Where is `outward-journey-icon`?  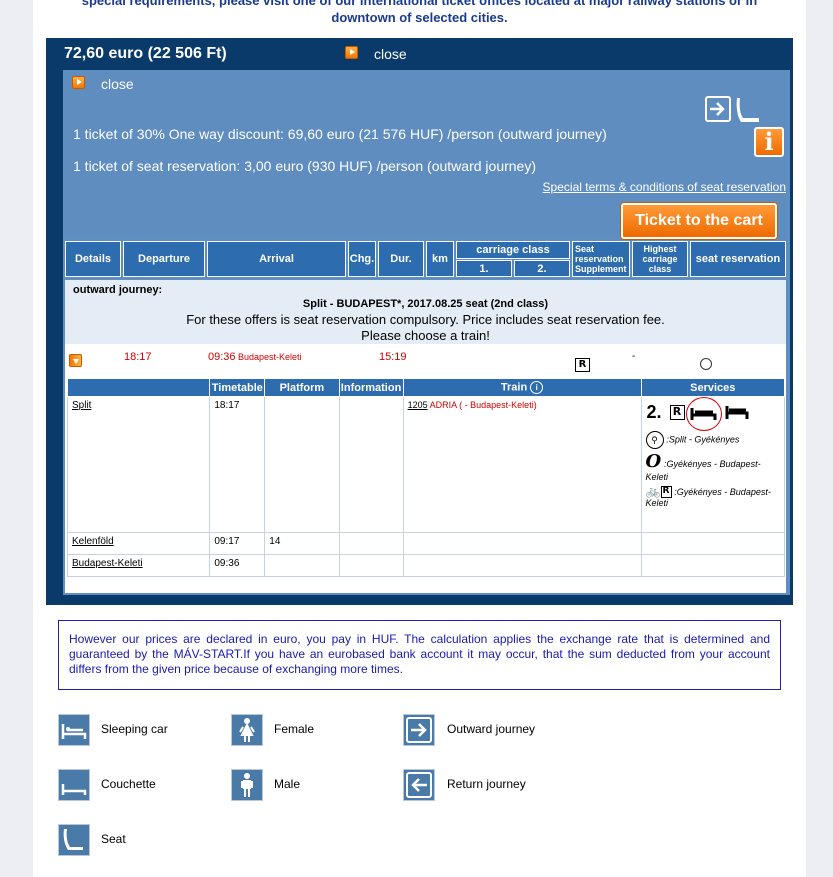 outward-journey-icon is located at coordinates (718, 109).